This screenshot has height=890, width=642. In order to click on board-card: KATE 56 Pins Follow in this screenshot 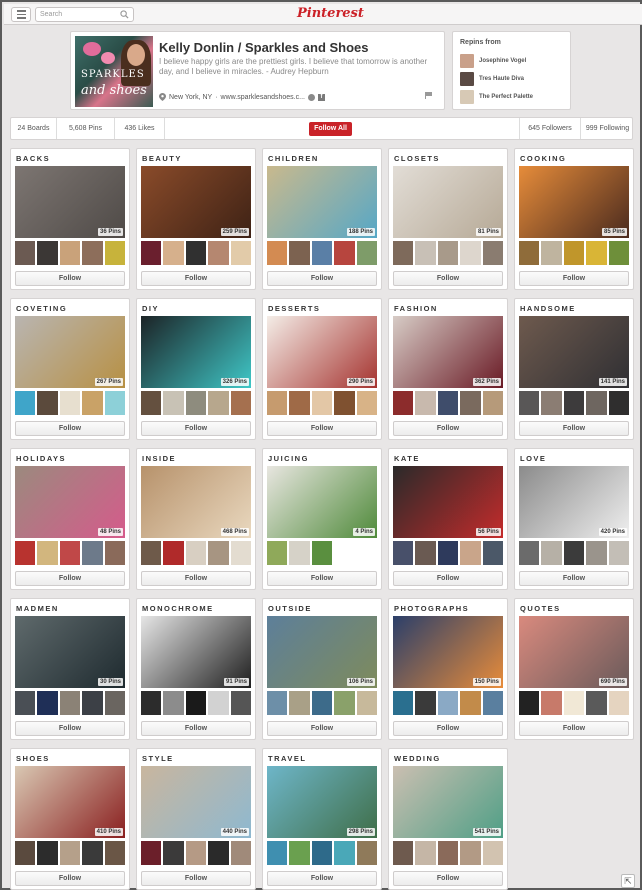, I will do `click(448, 519)`.